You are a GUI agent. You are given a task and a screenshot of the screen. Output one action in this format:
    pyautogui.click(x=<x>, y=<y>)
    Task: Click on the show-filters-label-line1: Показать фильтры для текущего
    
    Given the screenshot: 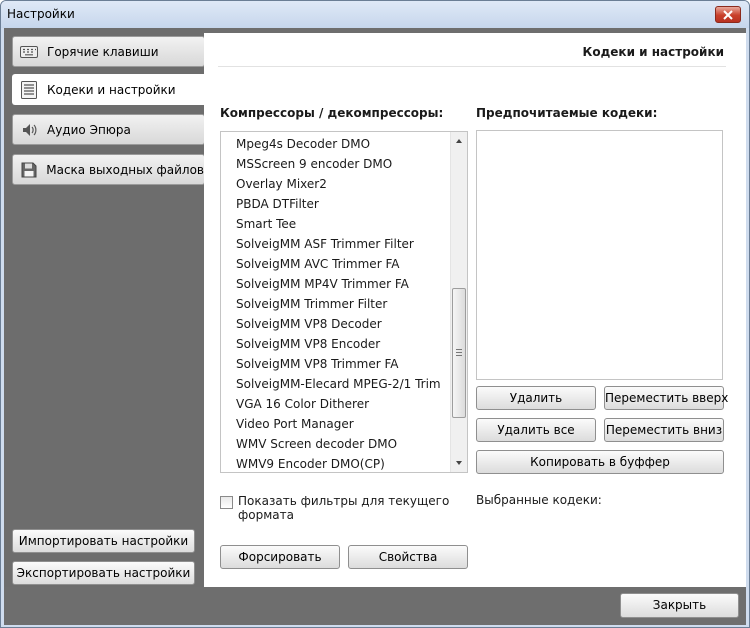 What is the action you would take?
    pyautogui.click(x=344, y=501)
    